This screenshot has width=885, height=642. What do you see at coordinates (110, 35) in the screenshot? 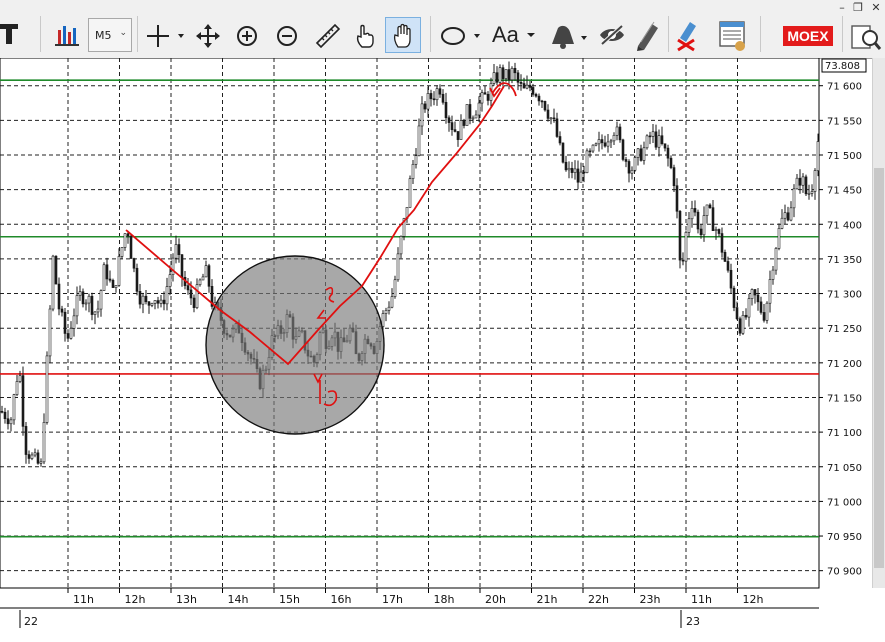
I see `timeframe-select: M5 ⌄` at bounding box center [110, 35].